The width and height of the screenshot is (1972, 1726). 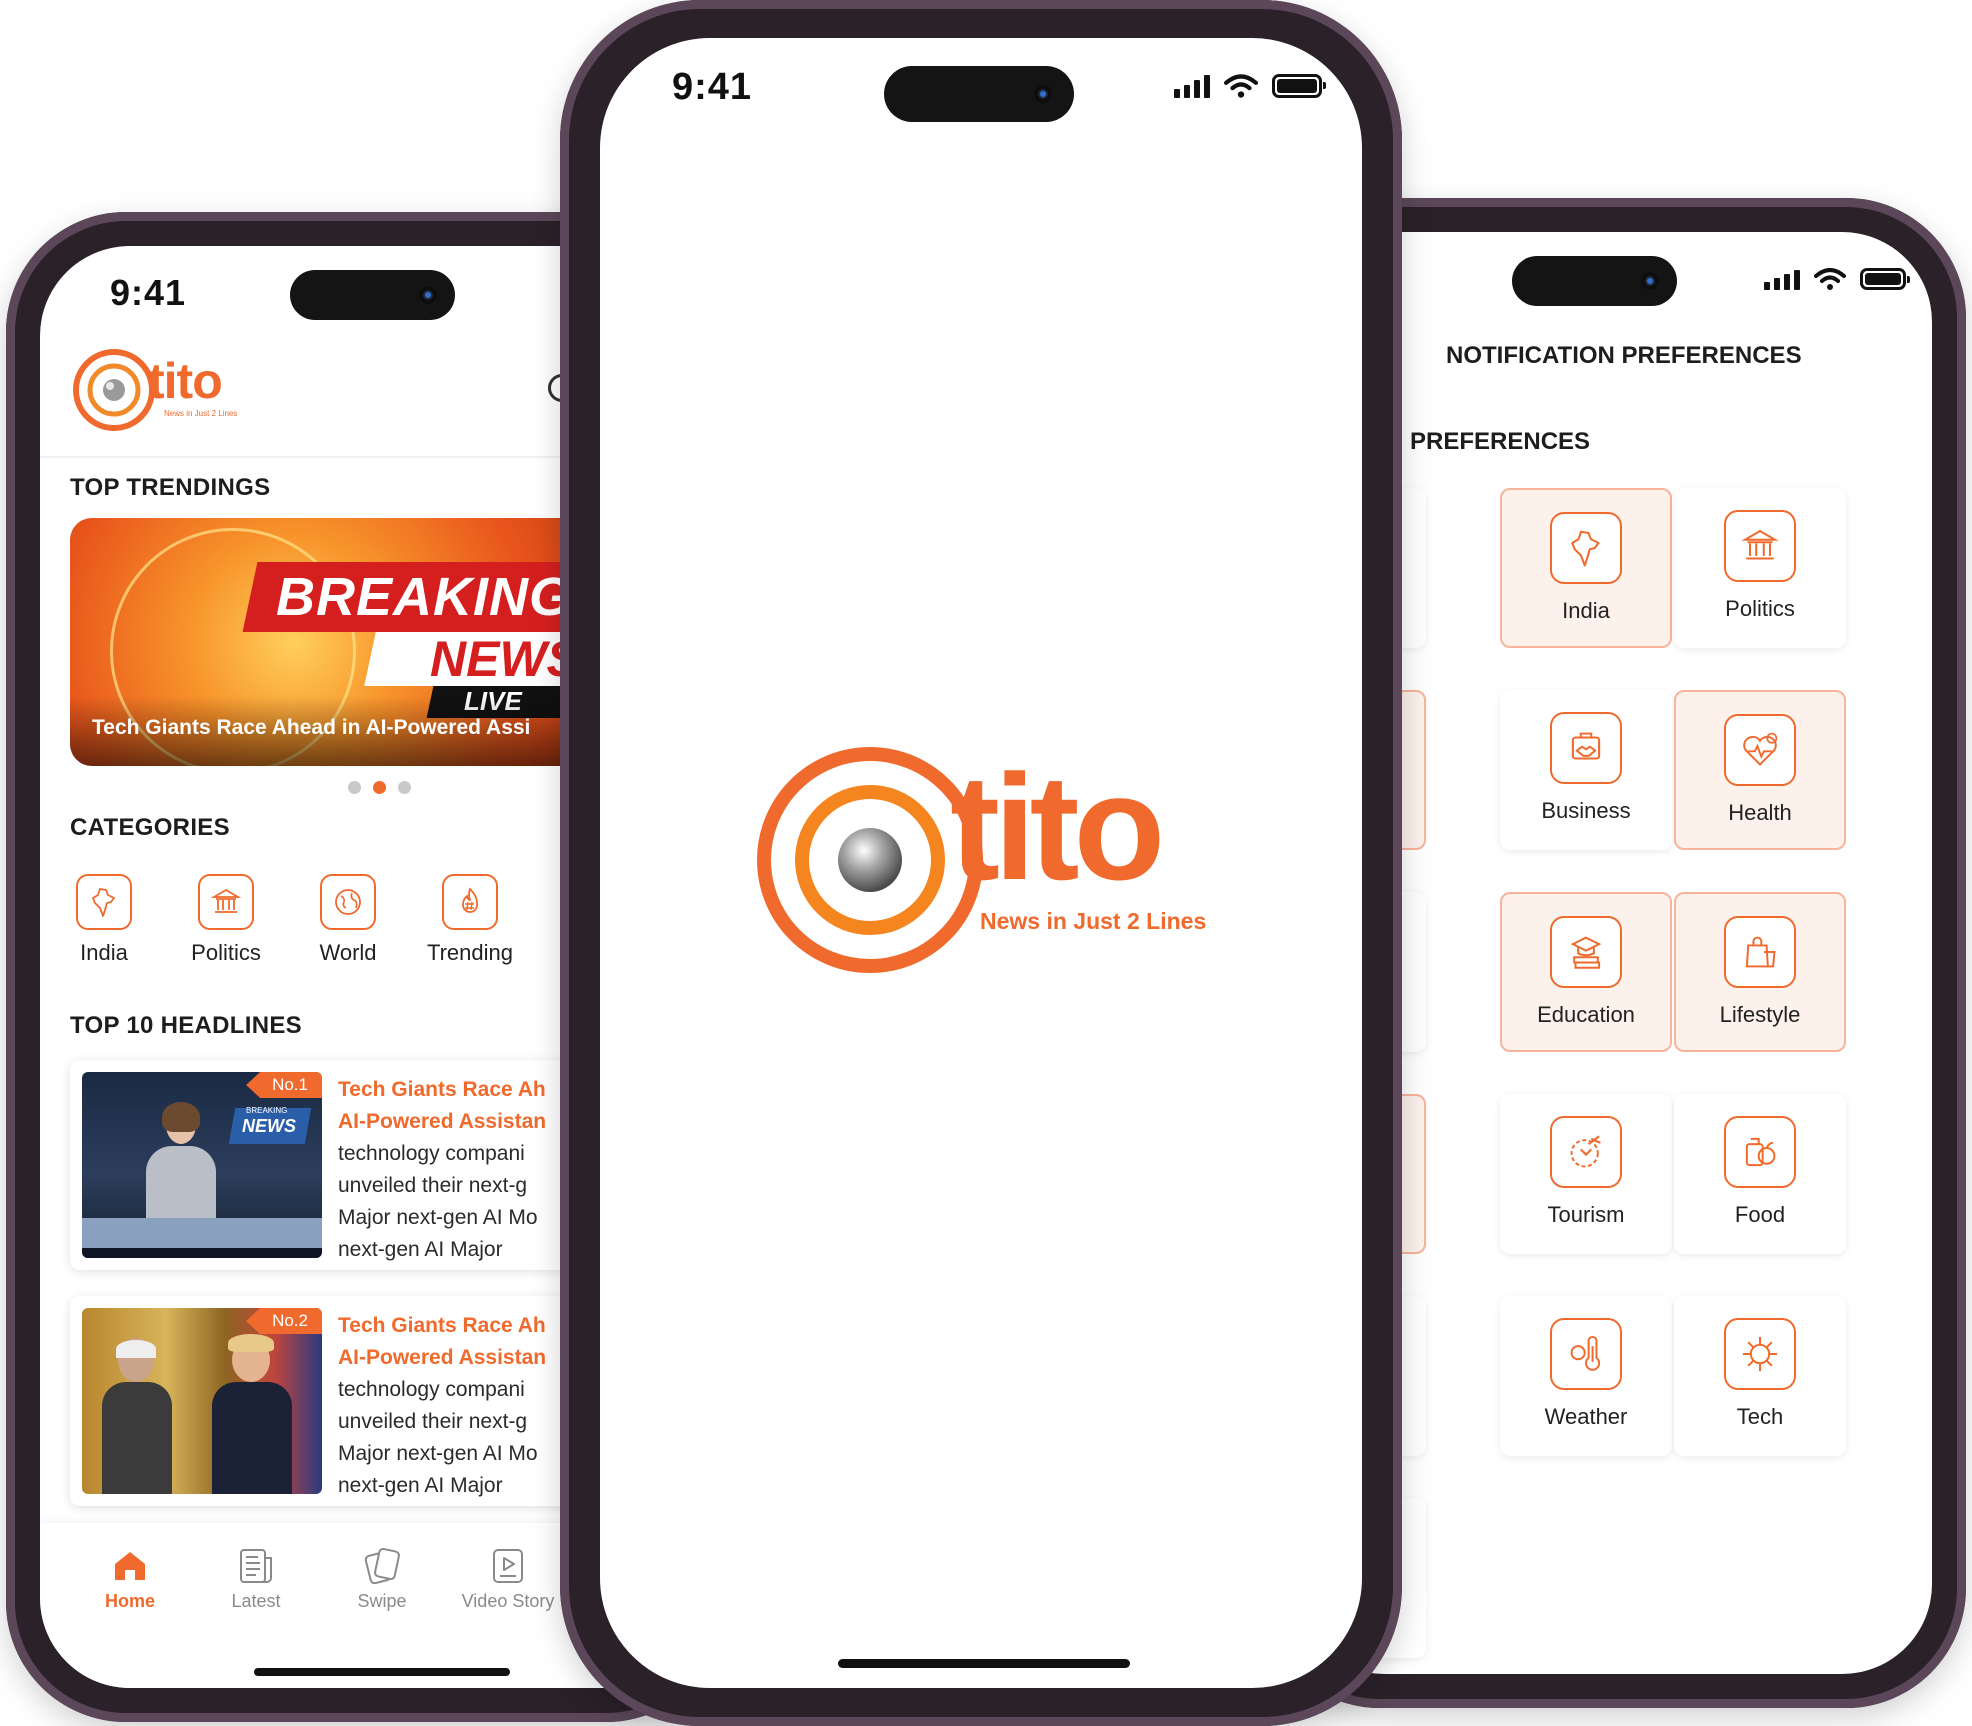 I want to click on section-top-headlines: TOP 10 HEADLINES, so click(x=186, y=1025).